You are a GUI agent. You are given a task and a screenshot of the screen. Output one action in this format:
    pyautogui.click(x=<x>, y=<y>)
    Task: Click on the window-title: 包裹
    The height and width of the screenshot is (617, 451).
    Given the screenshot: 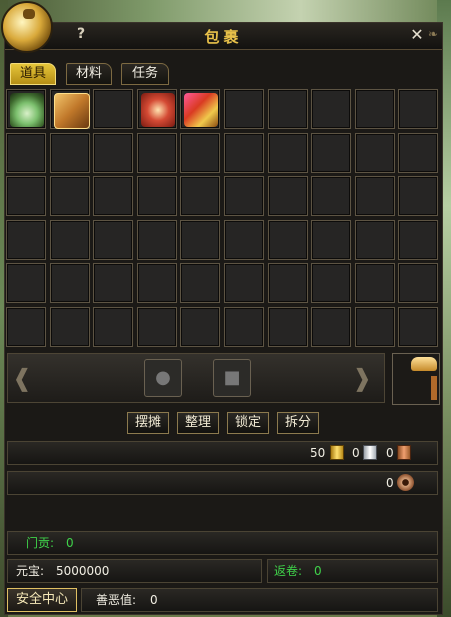 What is the action you would take?
    pyautogui.click(x=223, y=37)
    